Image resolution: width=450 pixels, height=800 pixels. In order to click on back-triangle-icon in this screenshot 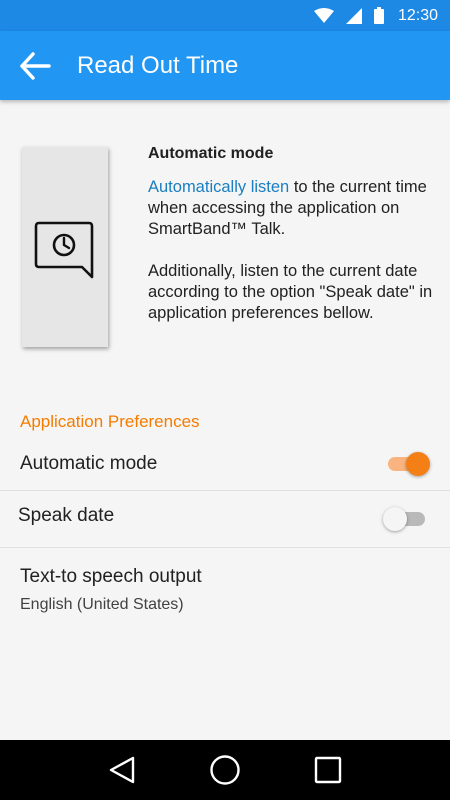, I will do `click(121, 770)`.